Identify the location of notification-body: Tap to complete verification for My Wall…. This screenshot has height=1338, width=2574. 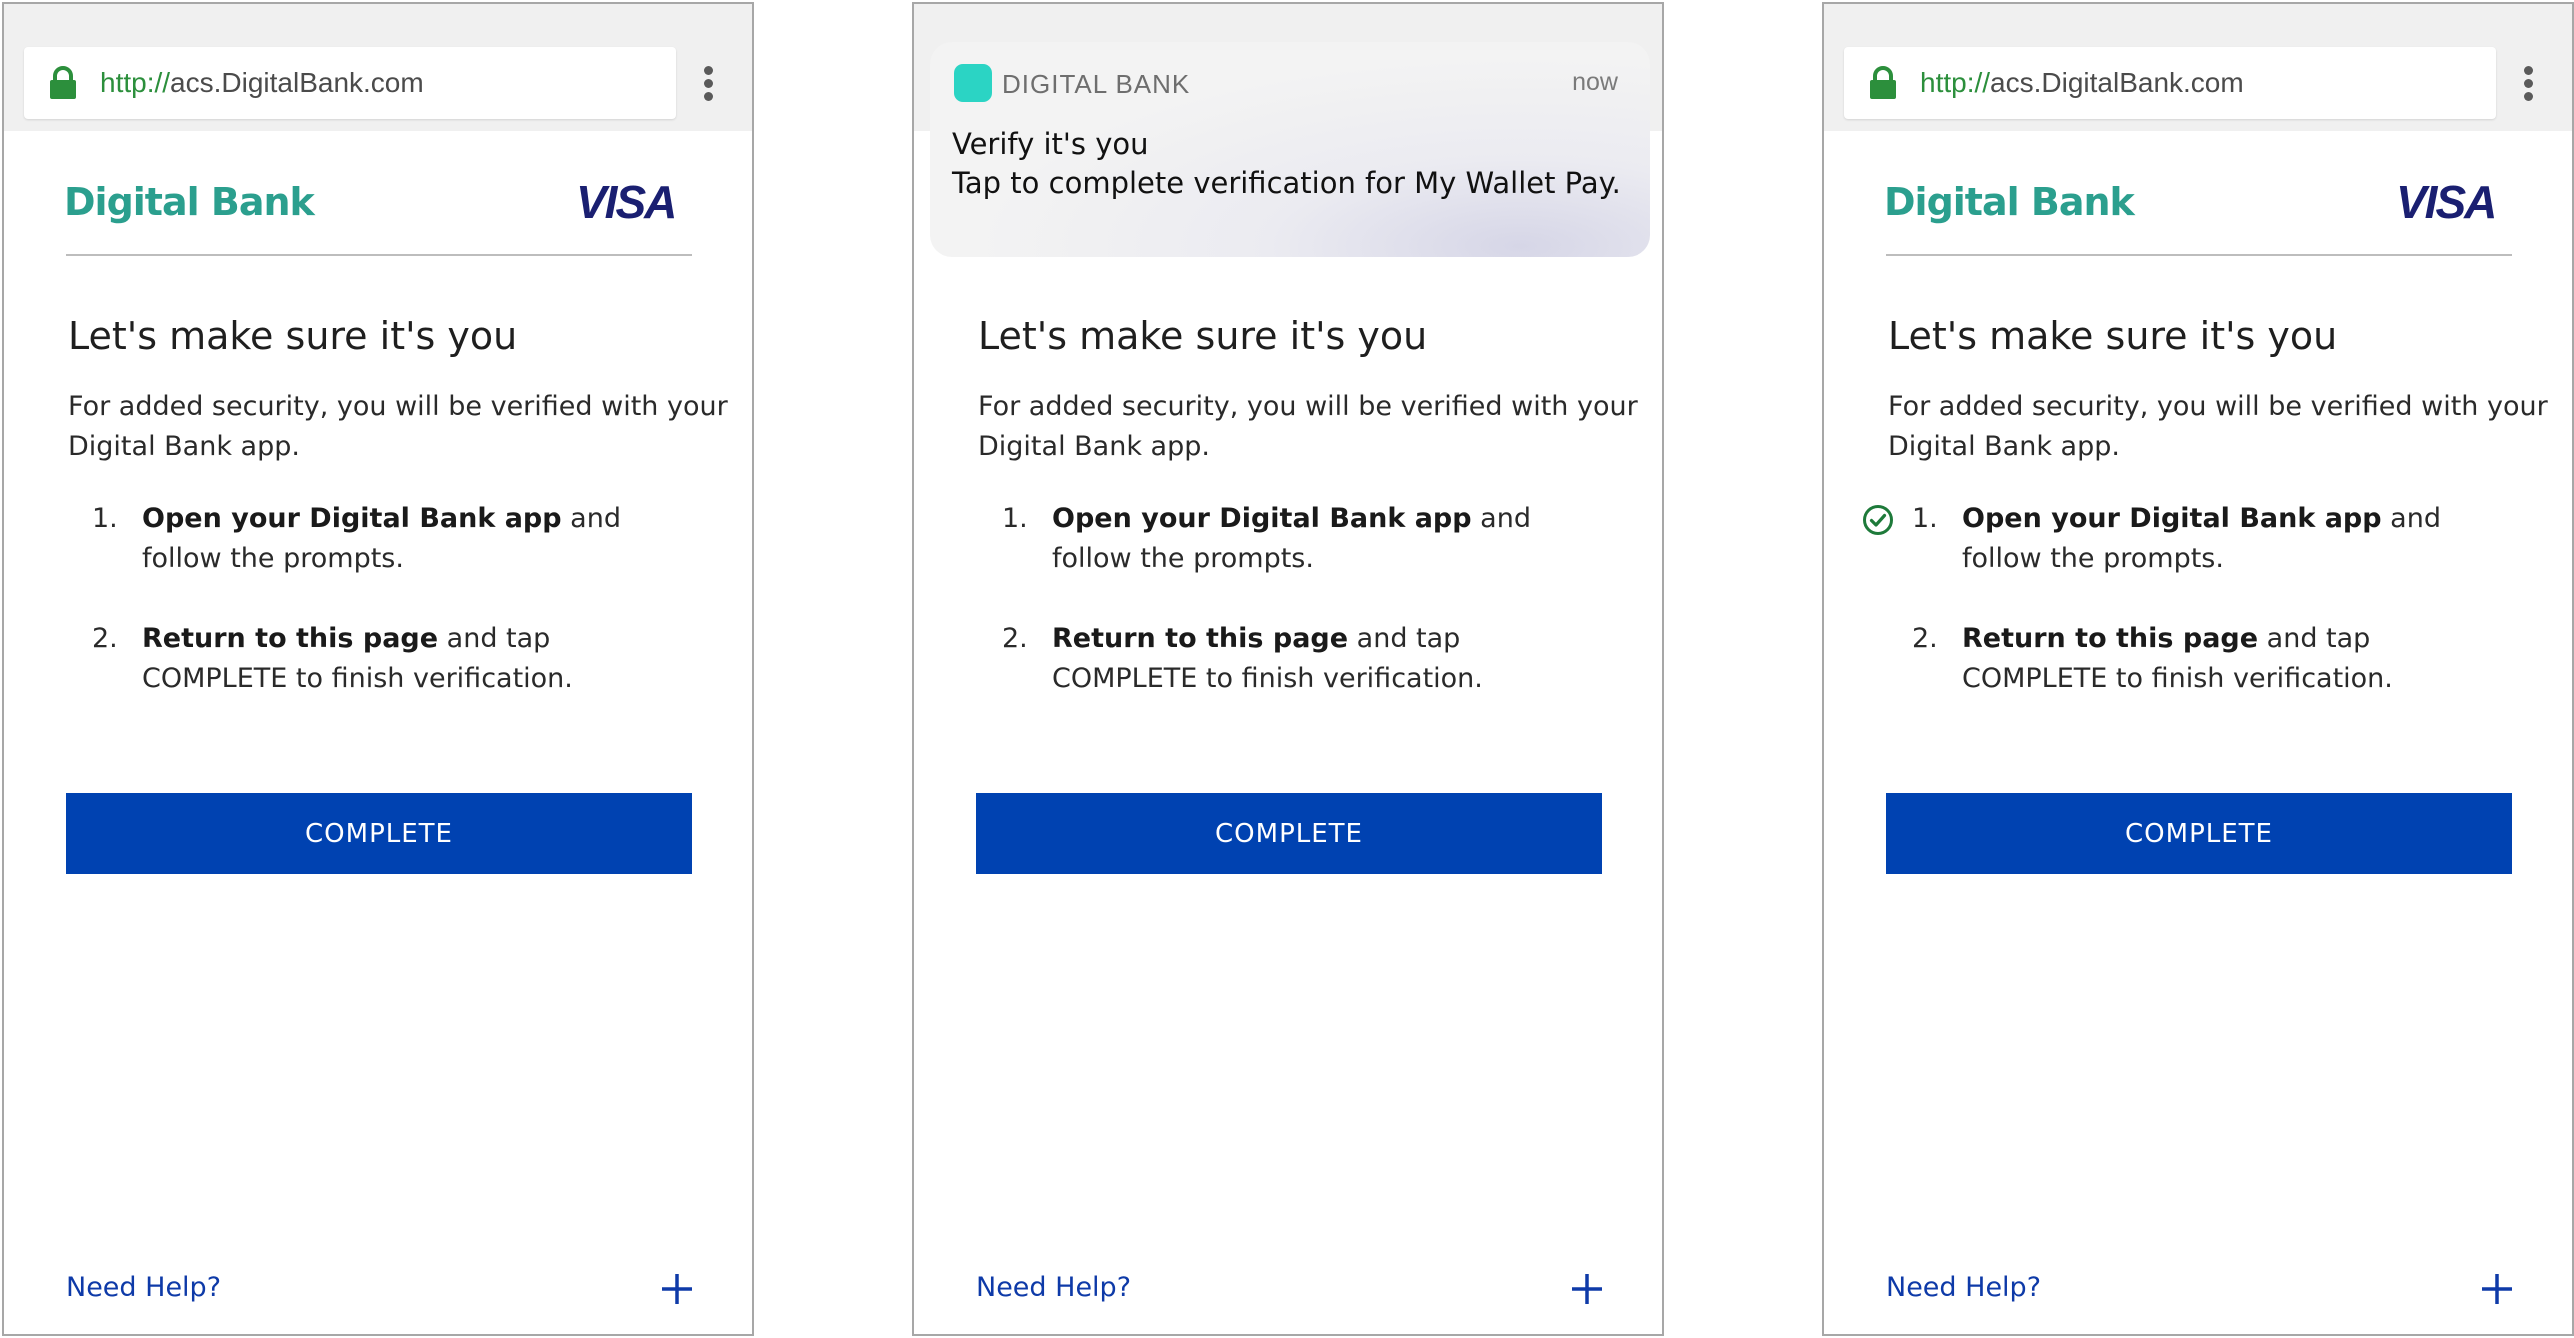
(1286, 183).